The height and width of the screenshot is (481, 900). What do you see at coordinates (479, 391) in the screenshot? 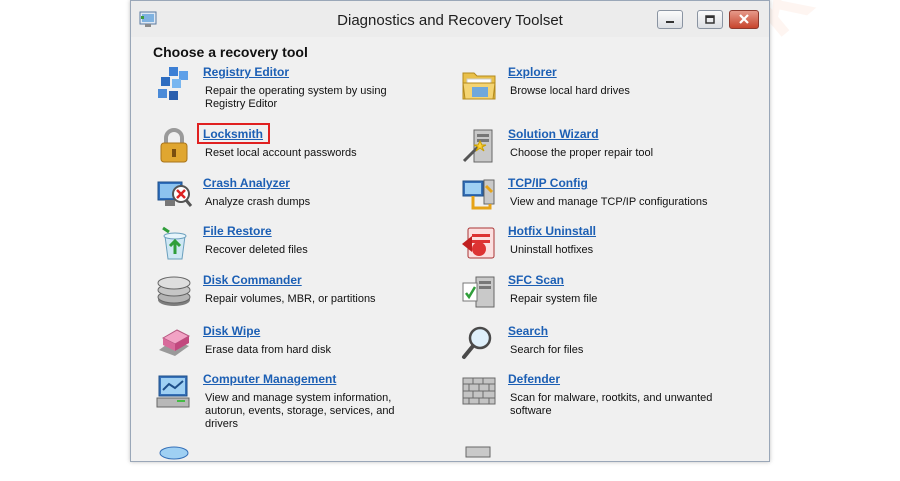
I see `defender-wall-icon` at bounding box center [479, 391].